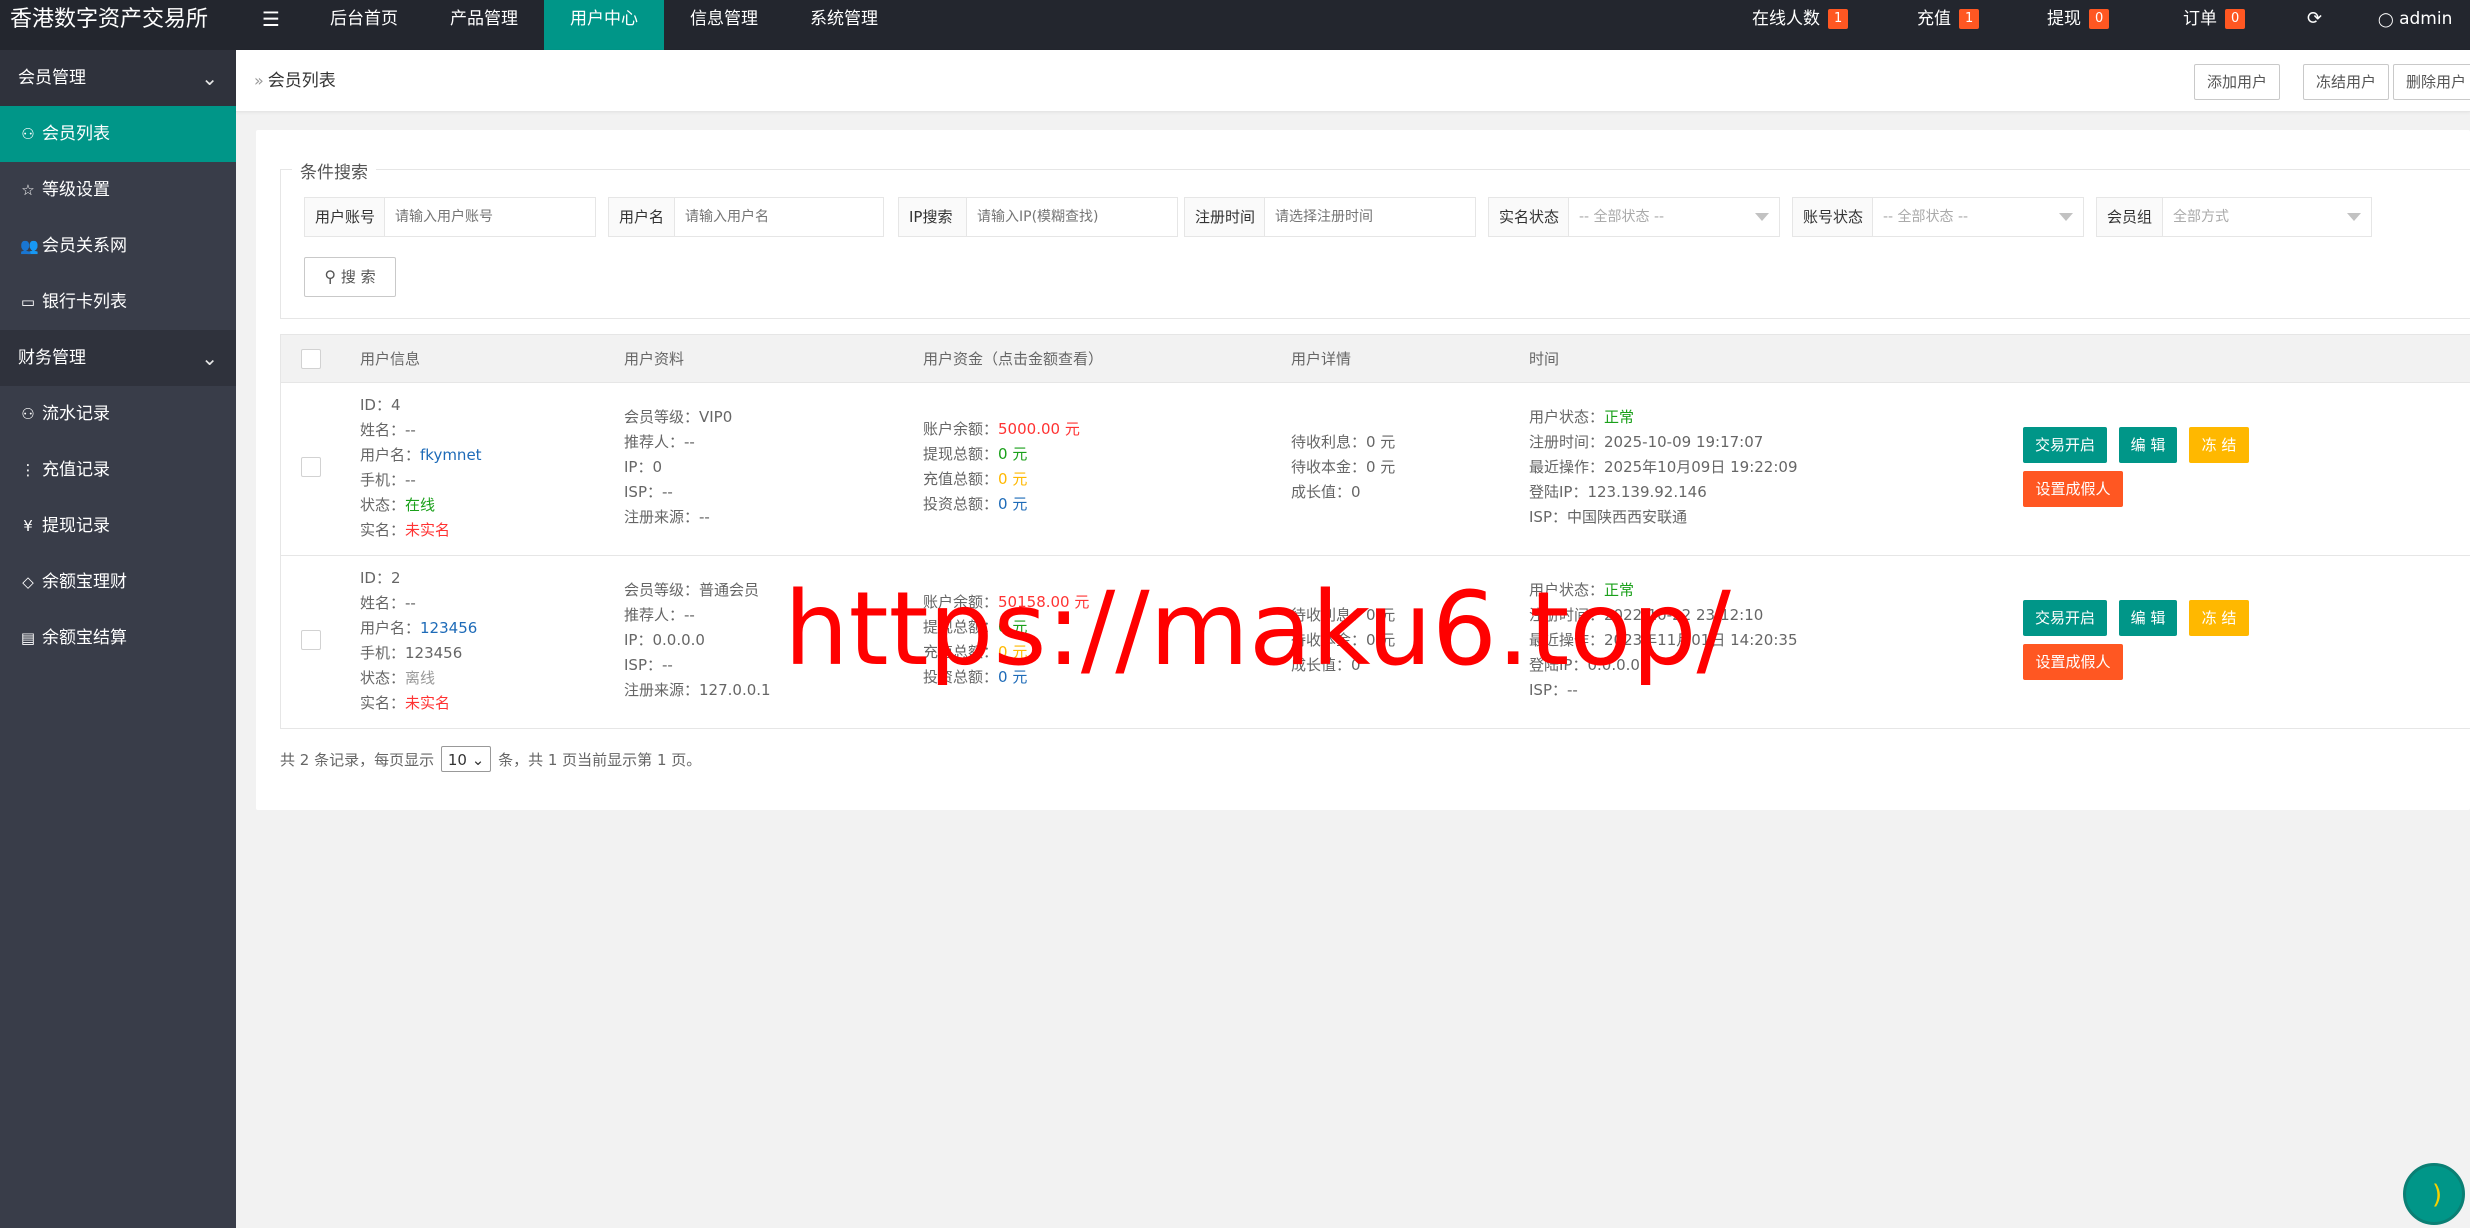 Image resolution: width=2470 pixels, height=1228 pixels. Describe the element at coordinates (692, 590) in the screenshot. I see `member-level: 会员等级：普通会员` at that location.